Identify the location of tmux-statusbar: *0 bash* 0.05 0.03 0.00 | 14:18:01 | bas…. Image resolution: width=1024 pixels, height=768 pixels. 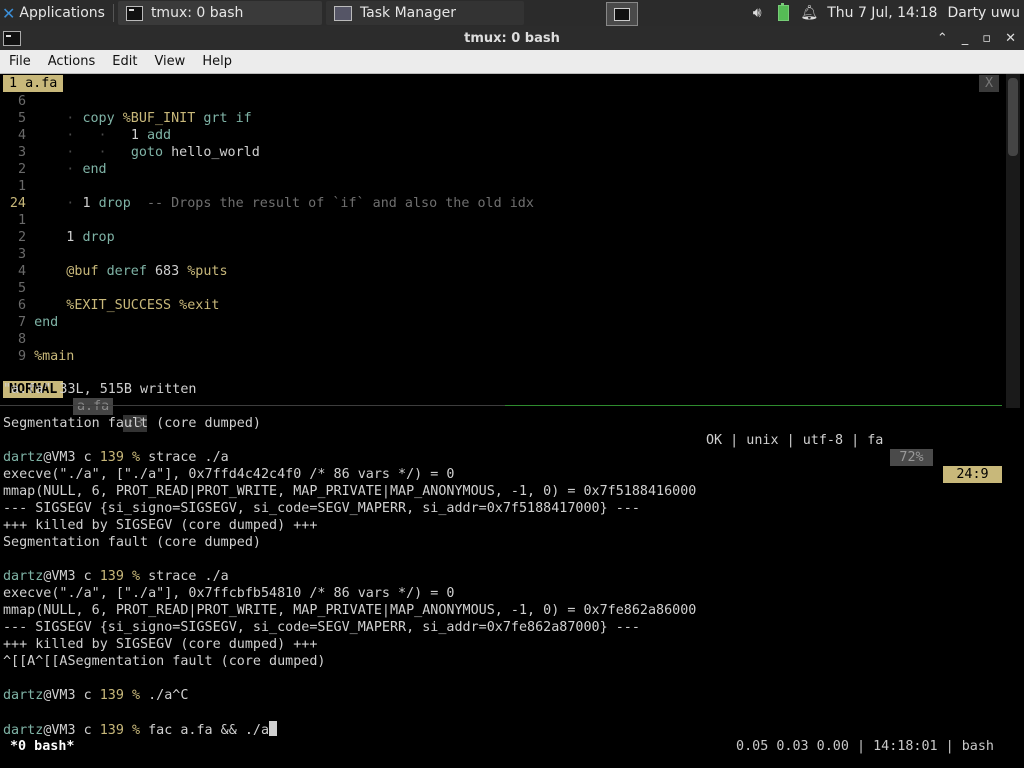
(512, 747).